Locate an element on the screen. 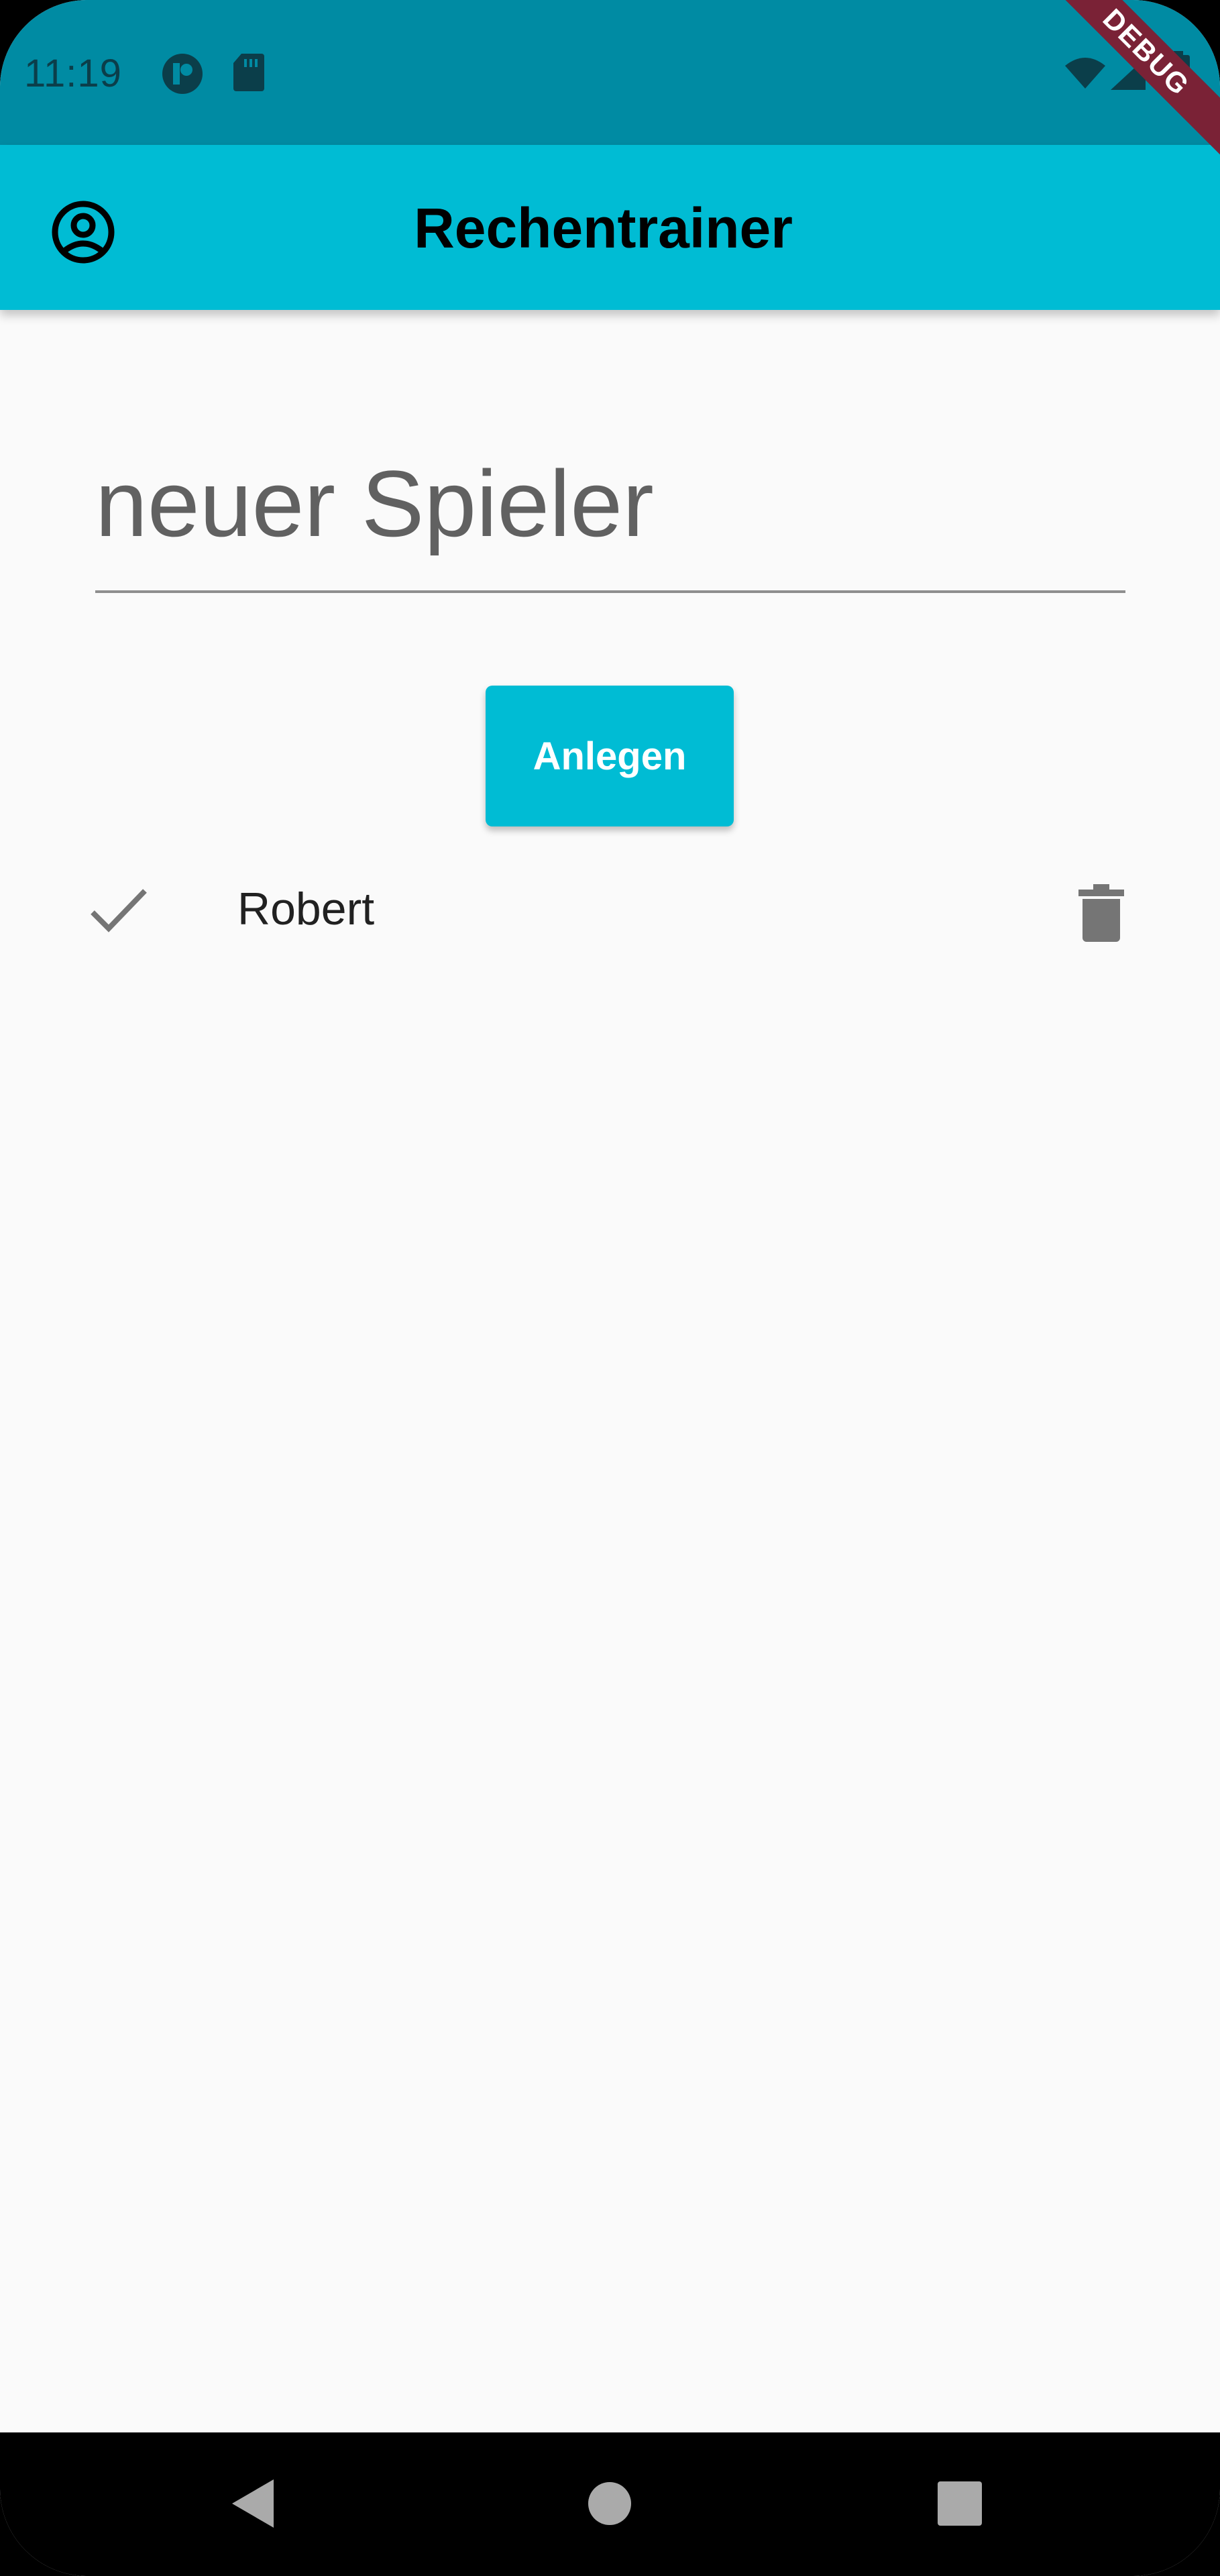 Image resolution: width=1220 pixels, height=2576 pixels. app-bar: Rechentrainer is located at coordinates (610, 227).